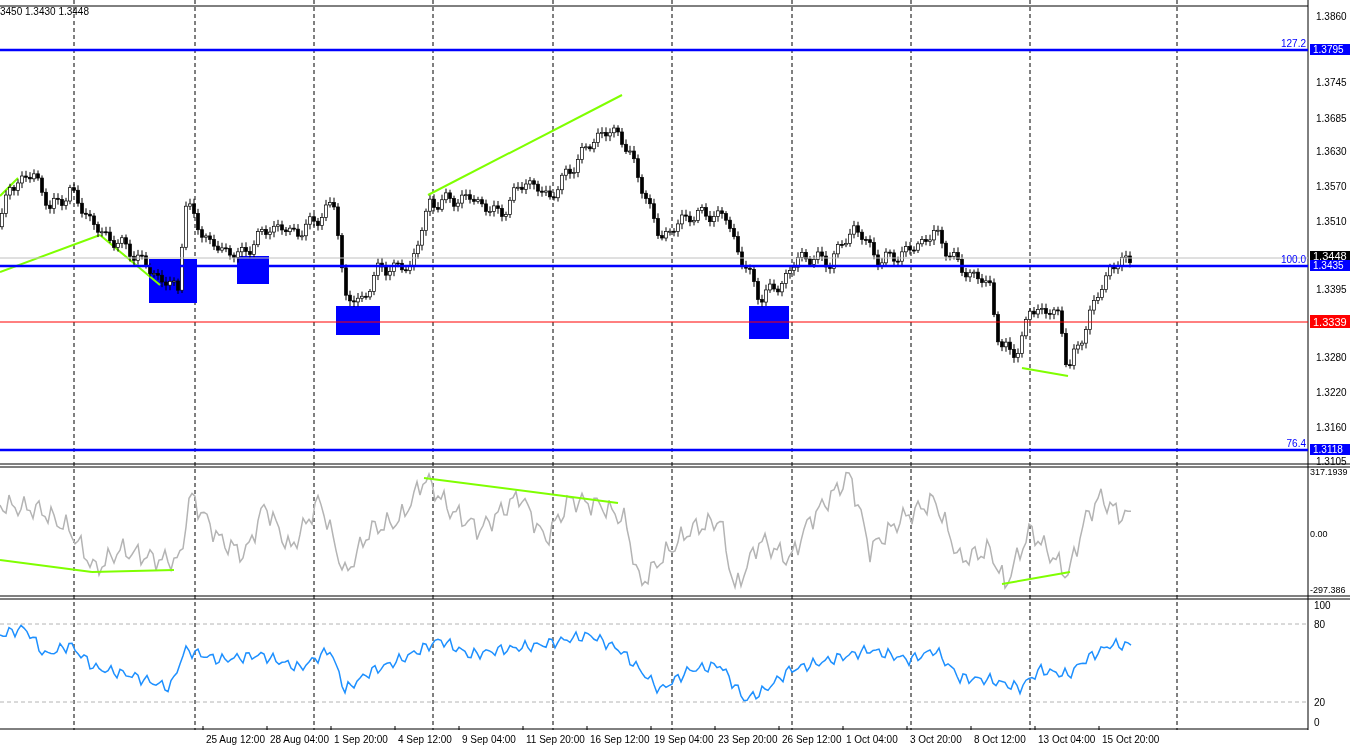 This screenshot has height=750, width=1350. Describe the element at coordinates (1331, 221) in the screenshot. I see `price-axis-label: 1.3510` at that location.